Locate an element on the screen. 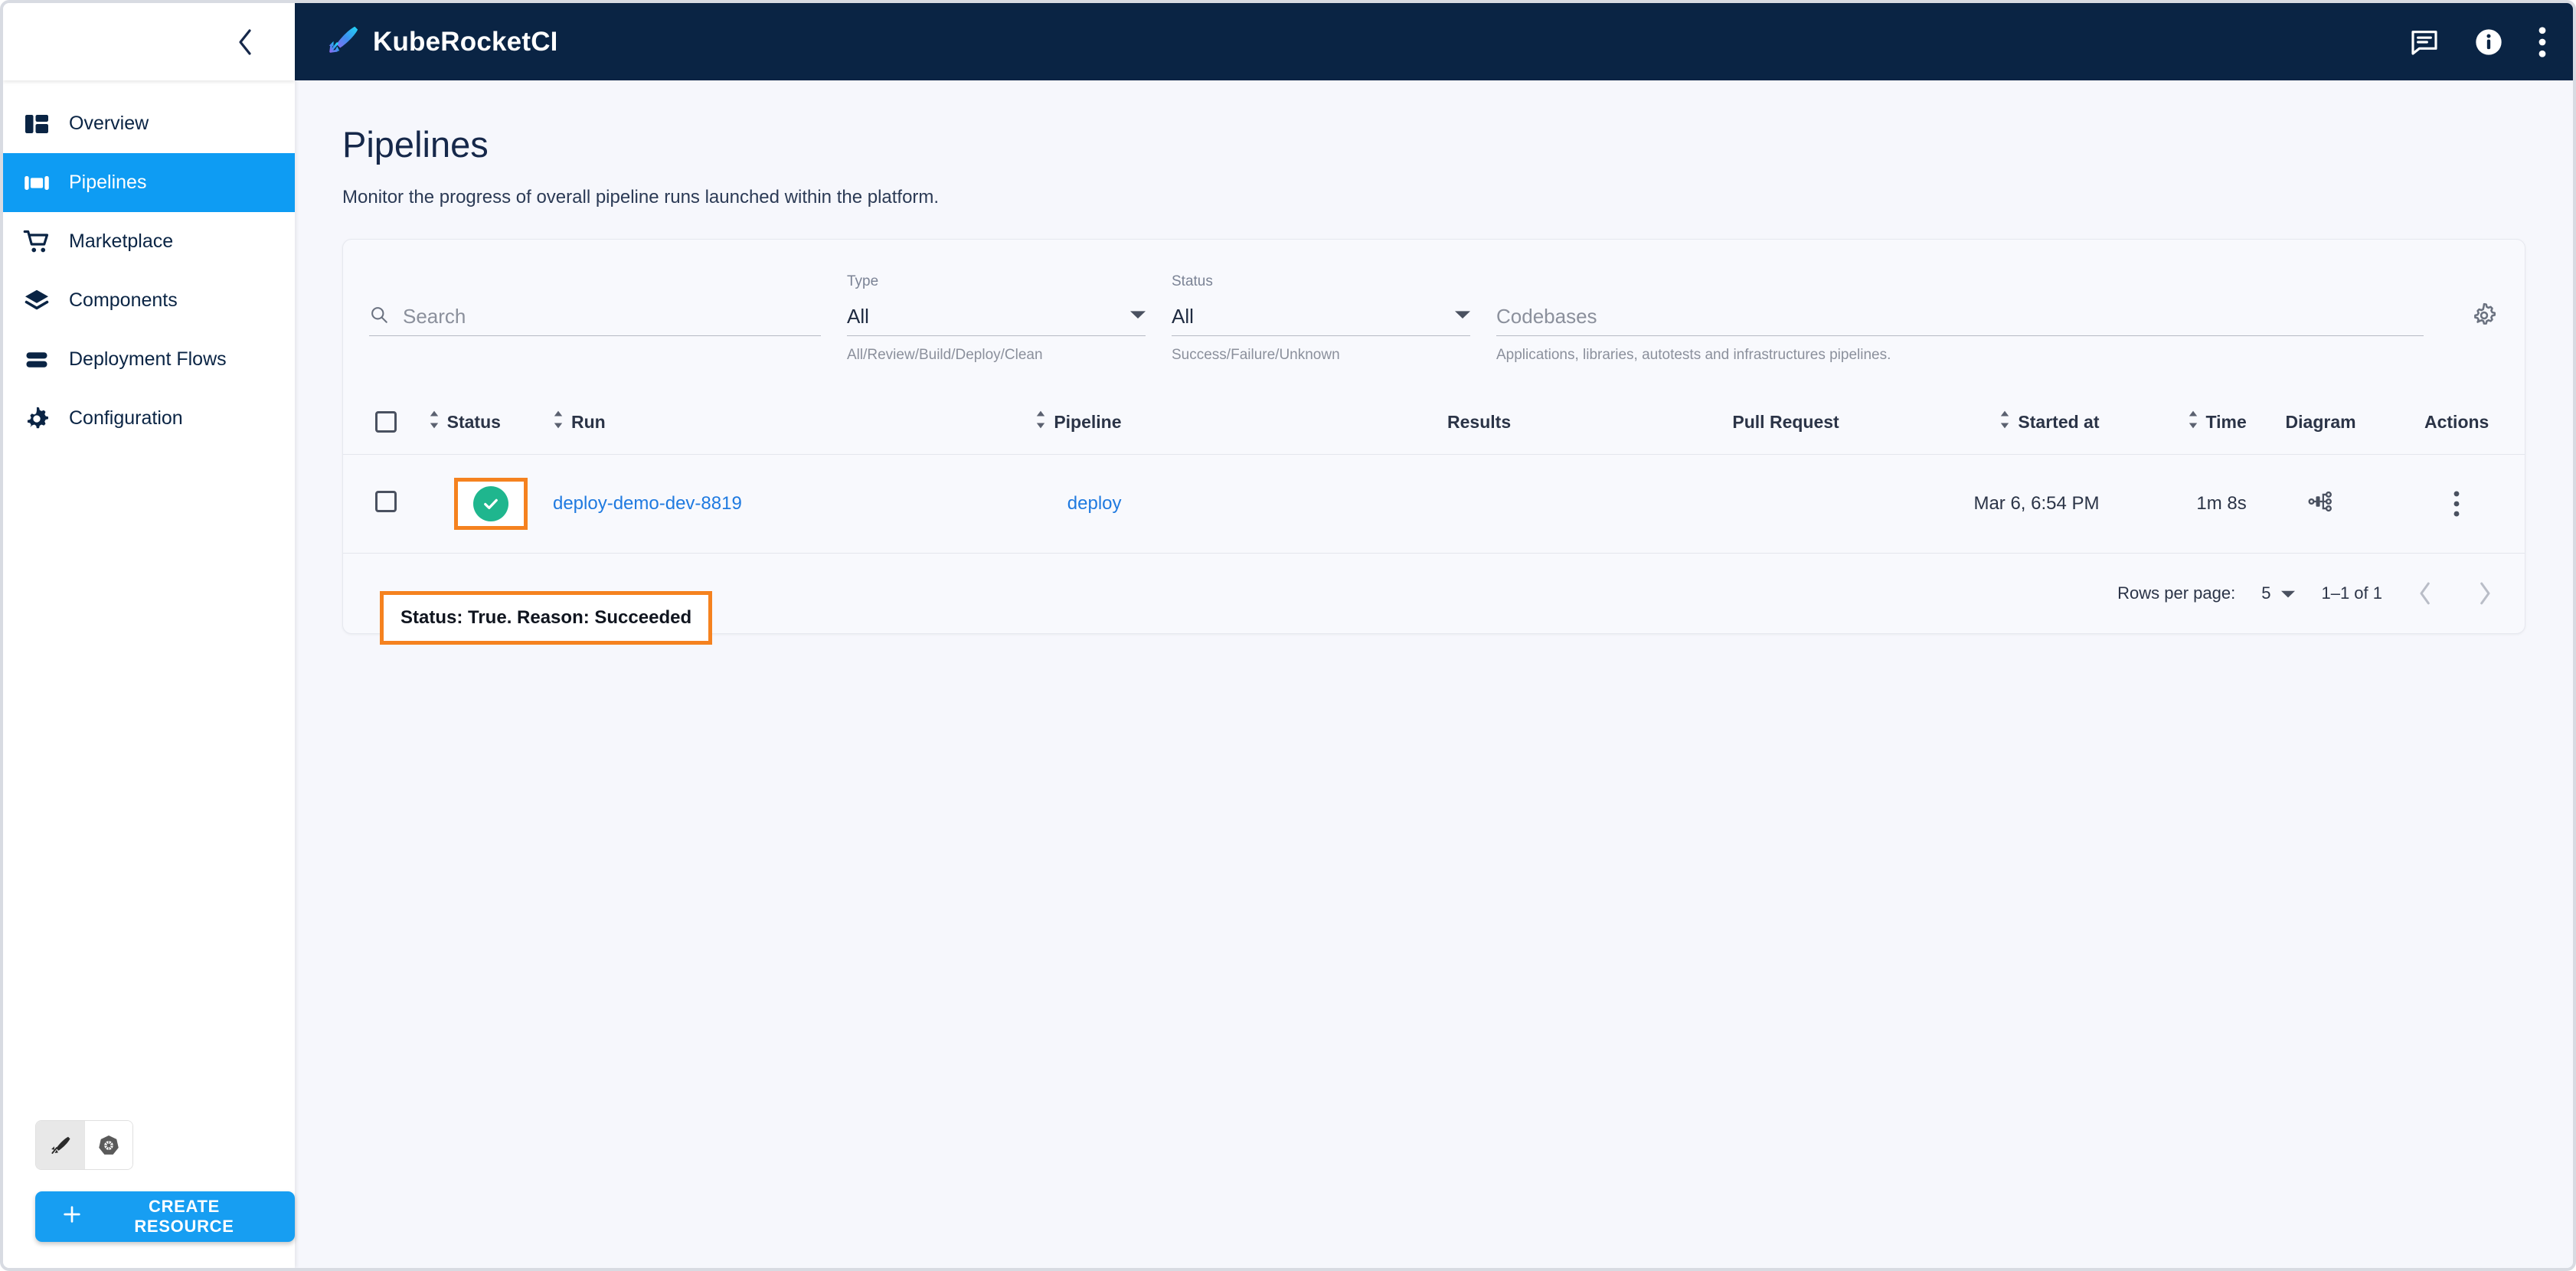  row-checkbox is located at coordinates (385, 501).